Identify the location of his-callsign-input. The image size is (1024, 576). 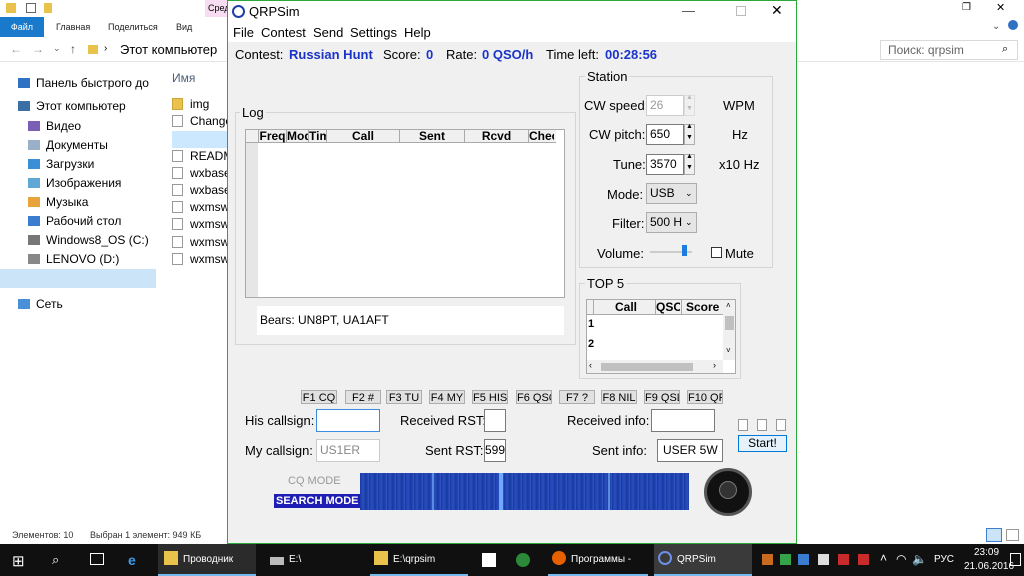
(348, 420).